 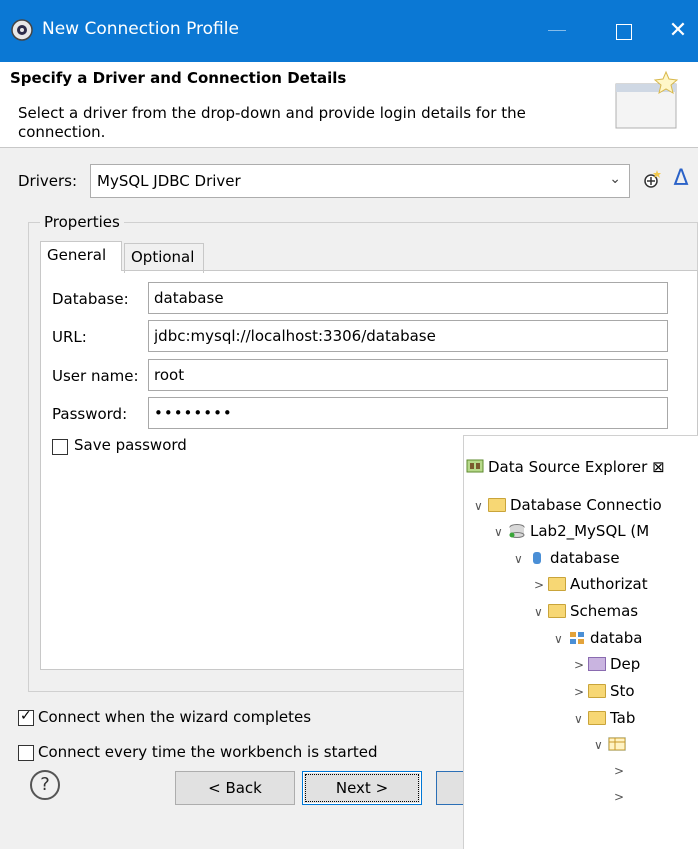 I want to click on close-button: ✕, so click(x=678, y=31).